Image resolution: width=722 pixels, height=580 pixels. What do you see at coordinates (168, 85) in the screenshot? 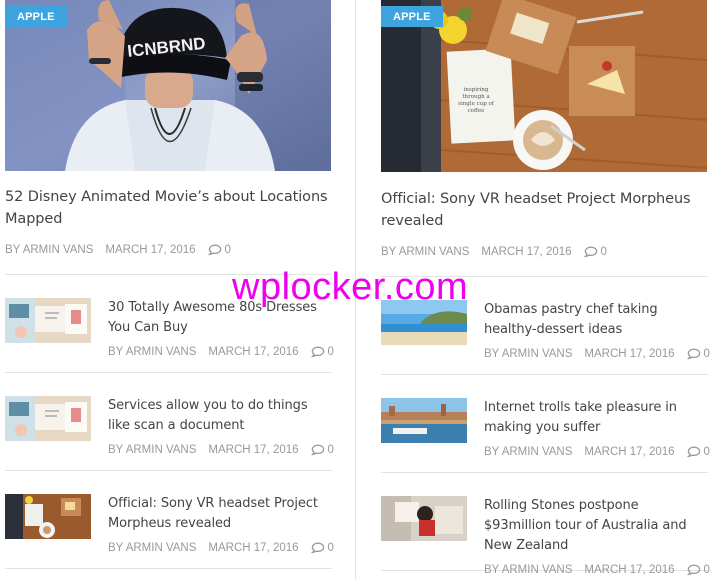
I see `cap-man-photo: ICNBRND APPLE` at bounding box center [168, 85].